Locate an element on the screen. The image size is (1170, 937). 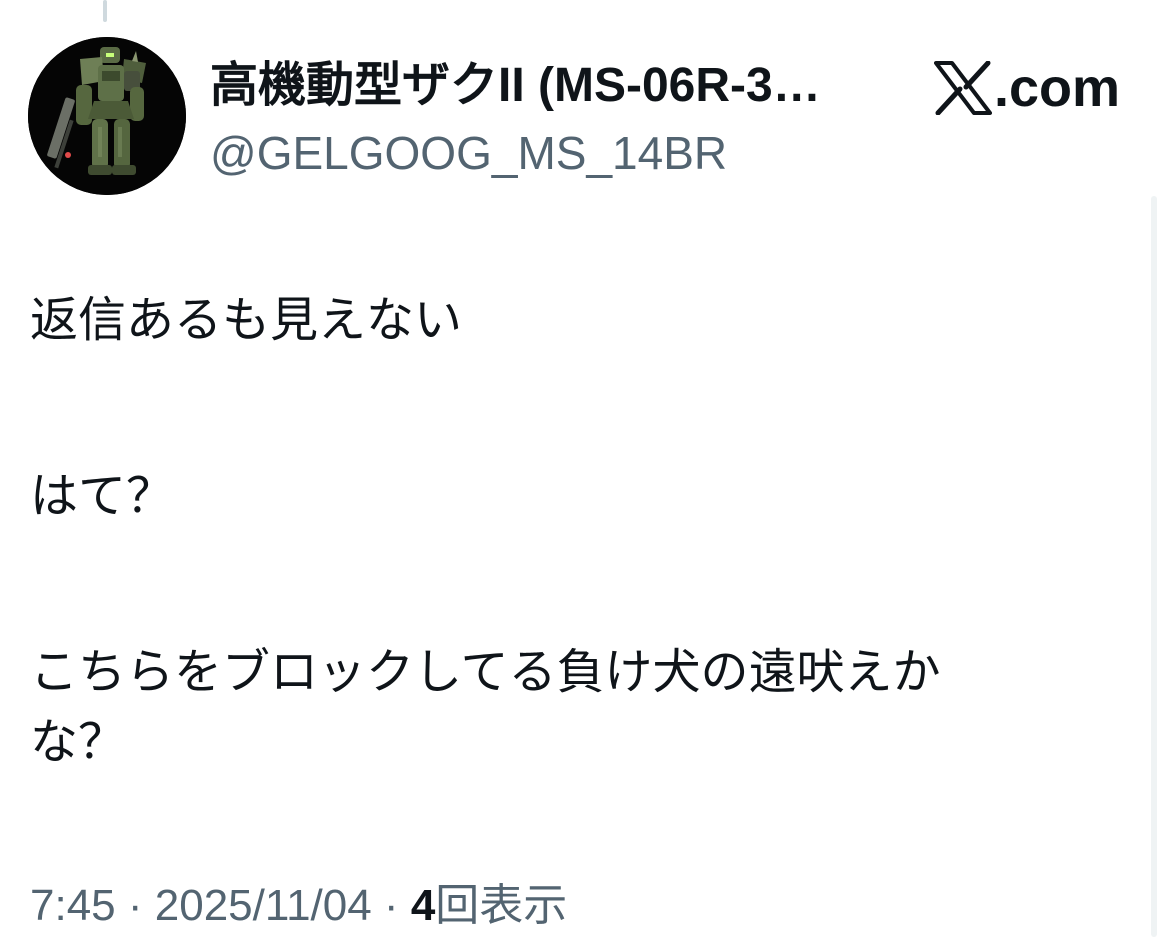
zaku-avatar-icon is located at coordinates (107, 116).